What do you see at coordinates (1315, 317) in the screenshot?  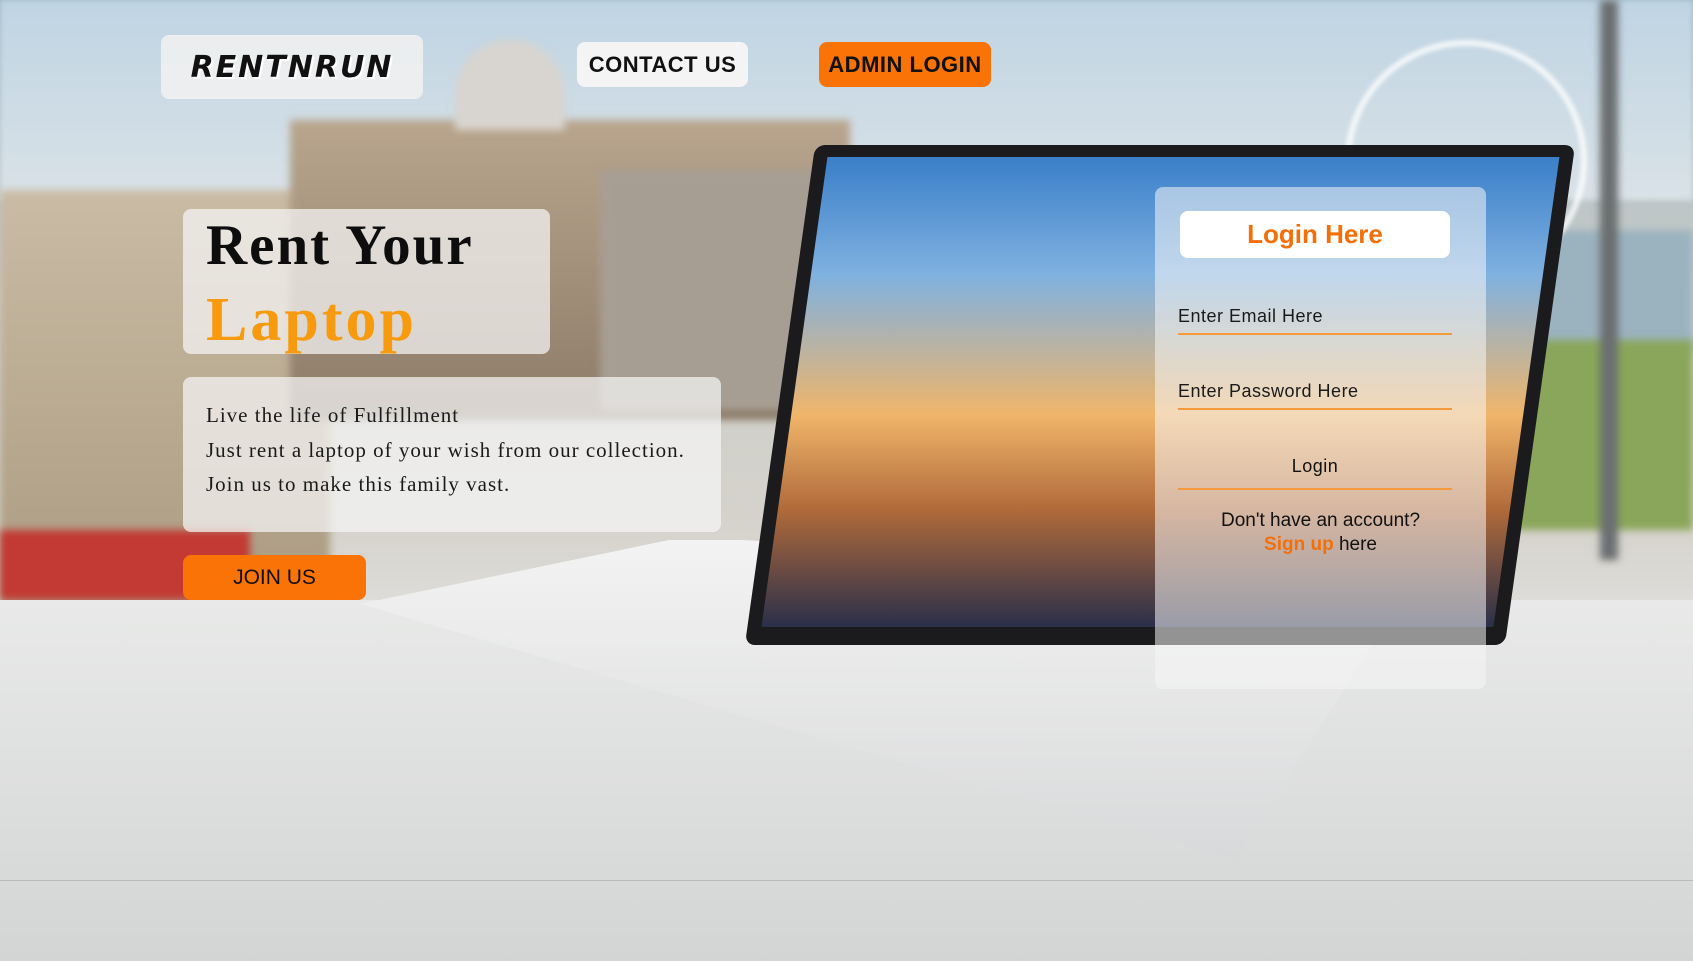 I see `email-field` at bounding box center [1315, 317].